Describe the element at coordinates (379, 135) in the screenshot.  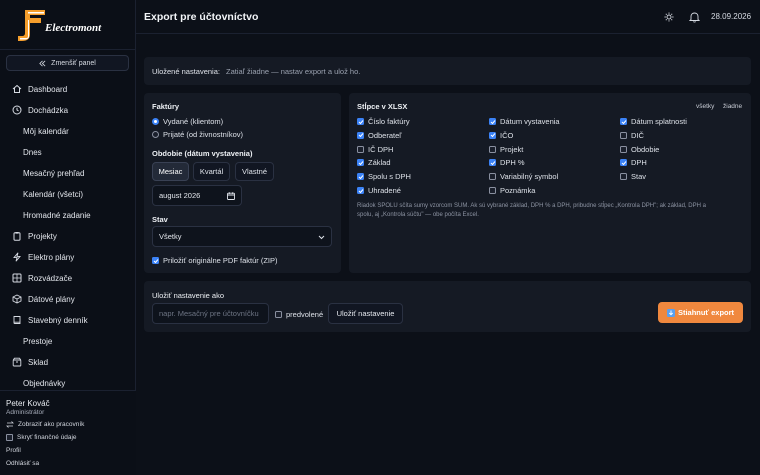
I see `column-option: Odberateľ` at that location.